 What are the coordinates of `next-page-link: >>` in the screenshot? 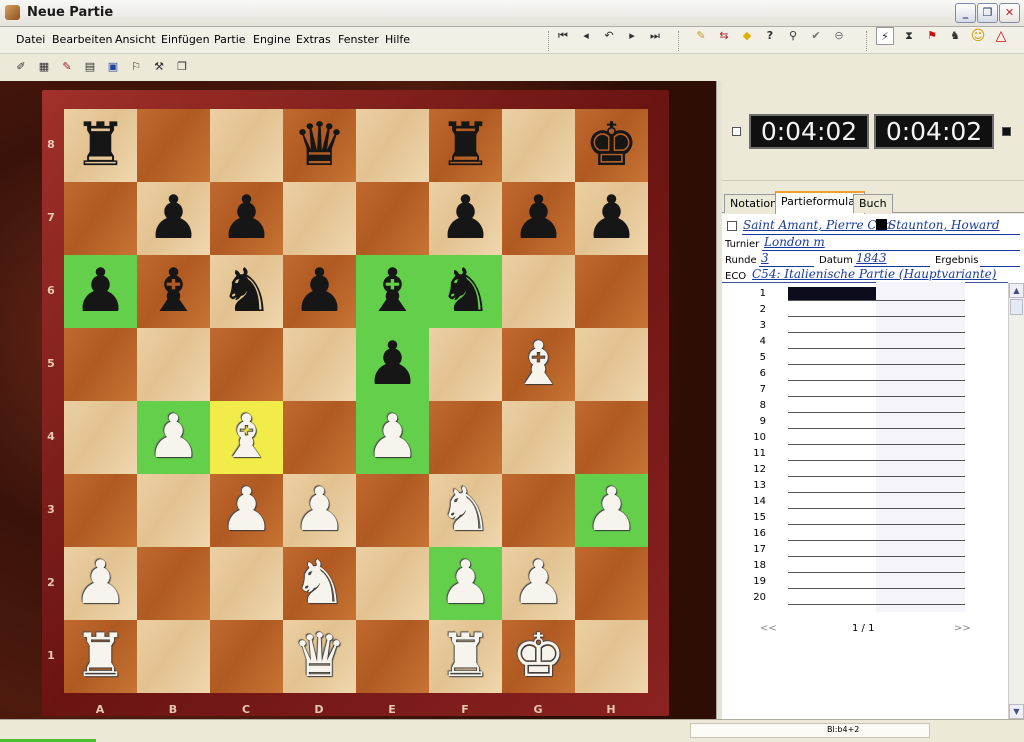 It's located at (962, 628).